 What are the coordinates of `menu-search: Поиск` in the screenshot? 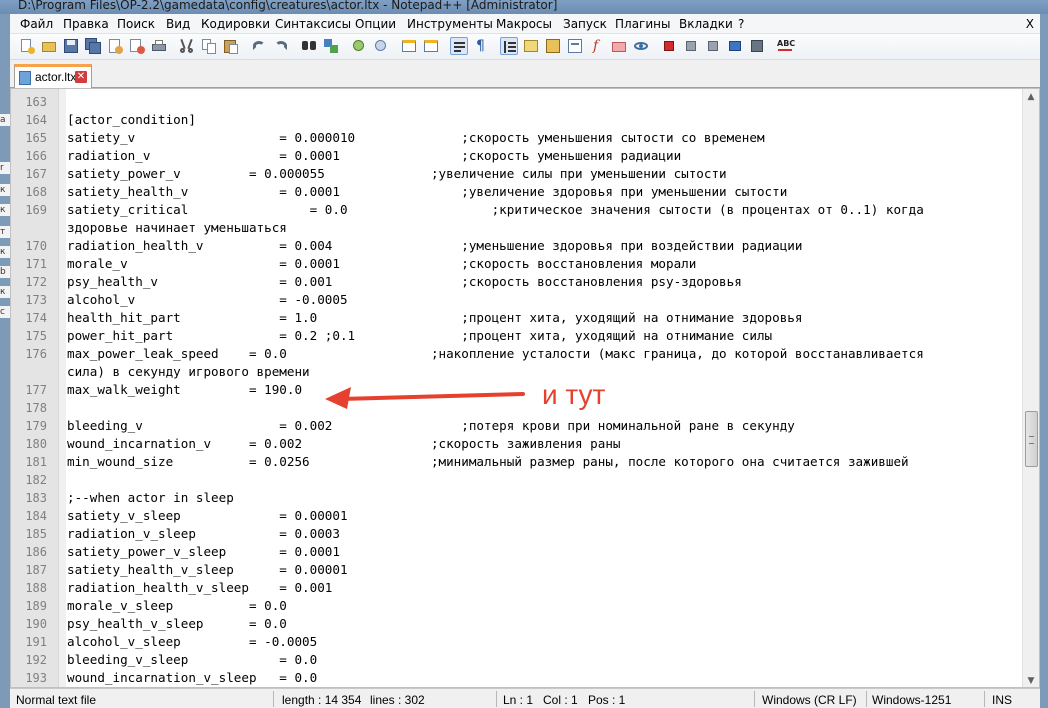 It's located at (136, 24).